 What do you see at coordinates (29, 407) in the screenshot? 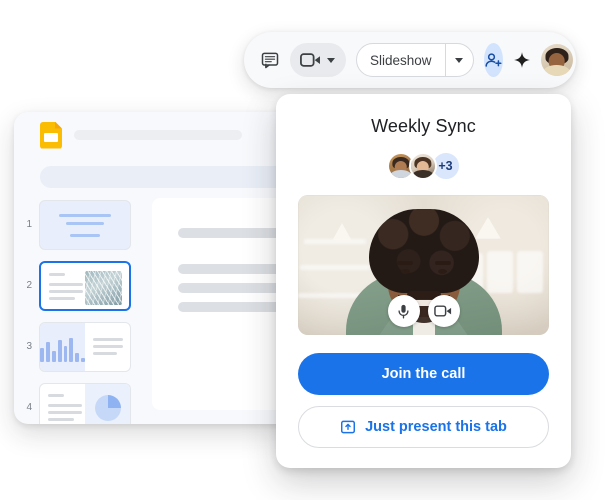
I see `slide-number: 4` at bounding box center [29, 407].